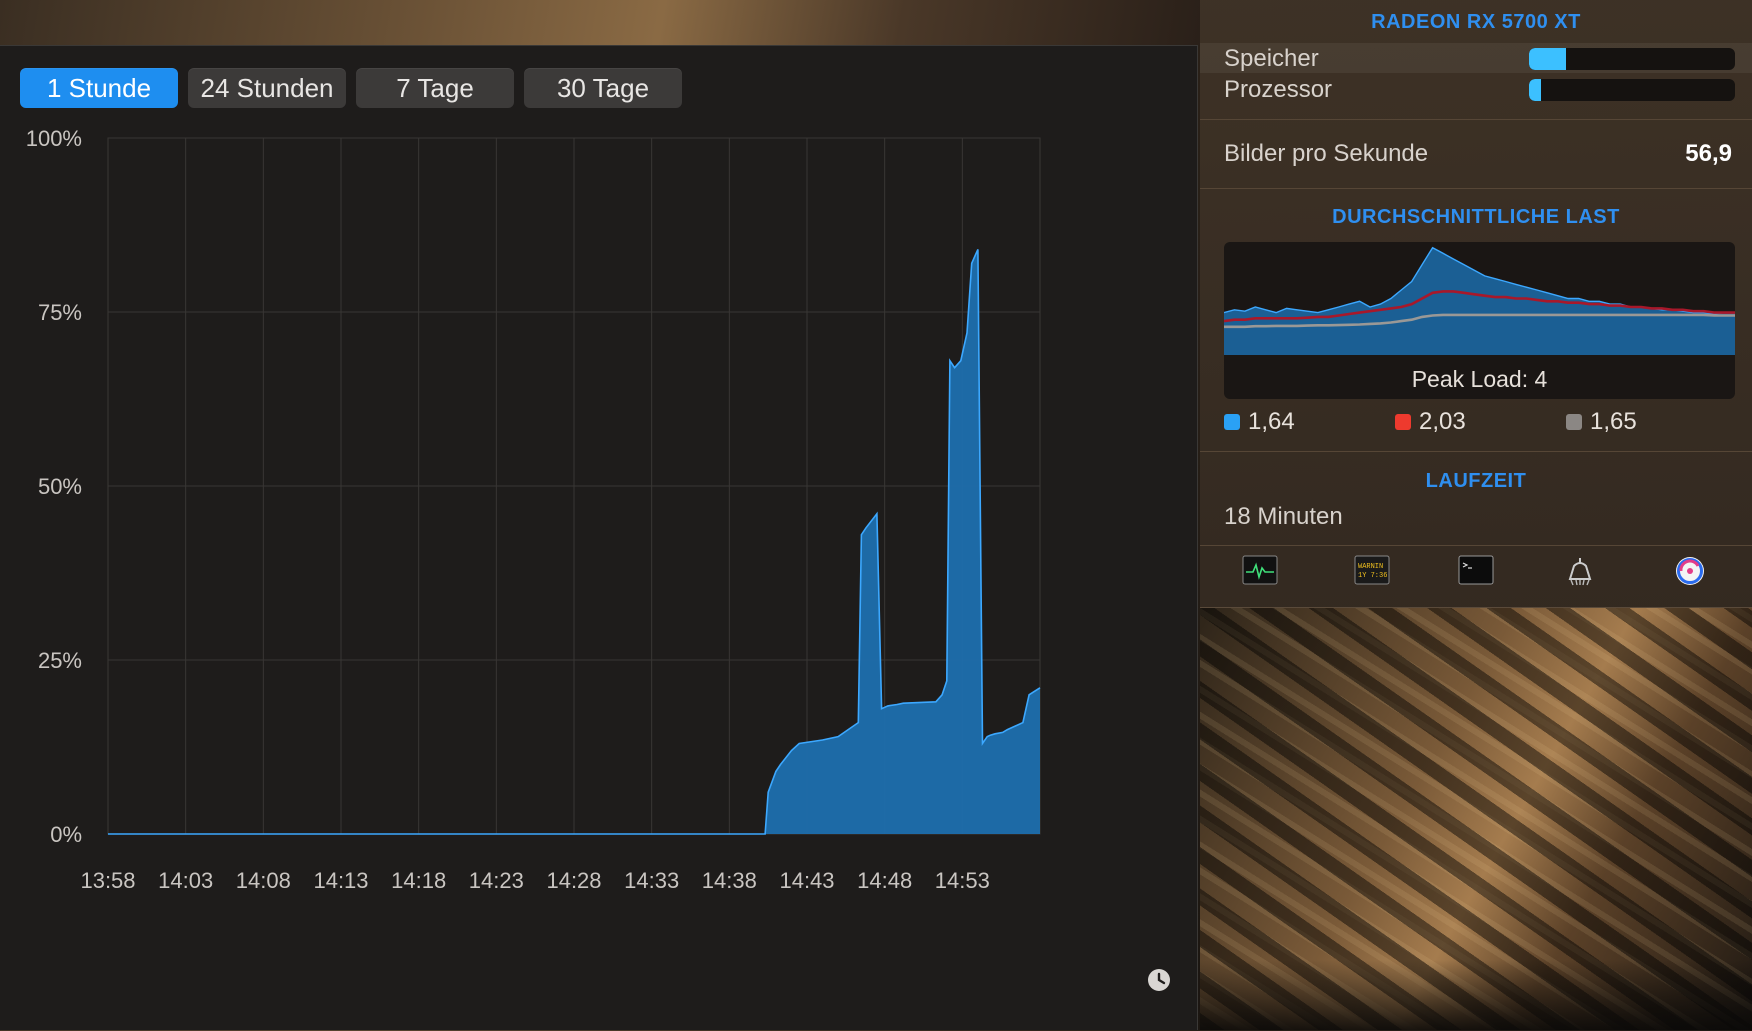  Describe the element at coordinates (806, 880) in the screenshot. I see `x-tick-label: 14:43` at that location.